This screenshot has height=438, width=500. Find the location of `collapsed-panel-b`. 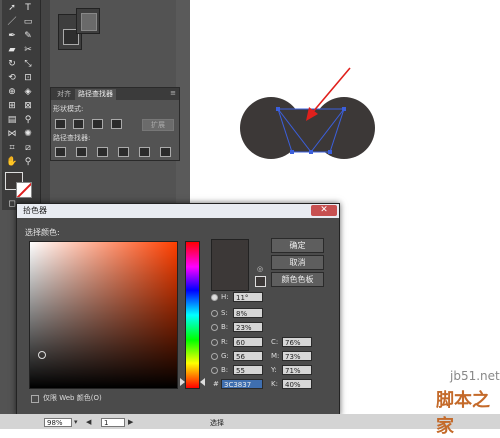

collapsed-panel-b is located at coordinates (88, 21).